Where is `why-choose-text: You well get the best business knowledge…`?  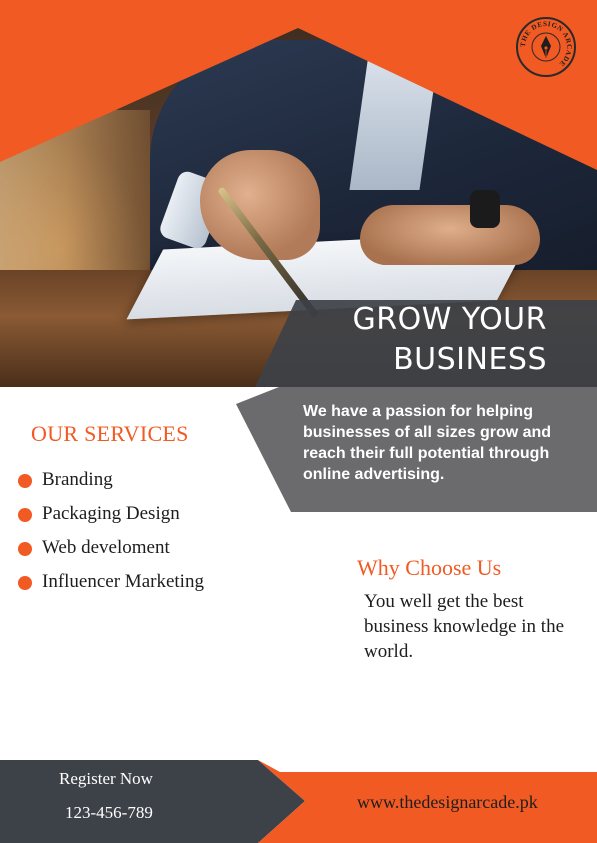
why-choose-text: You well get the best business knowledge… is located at coordinates (464, 626).